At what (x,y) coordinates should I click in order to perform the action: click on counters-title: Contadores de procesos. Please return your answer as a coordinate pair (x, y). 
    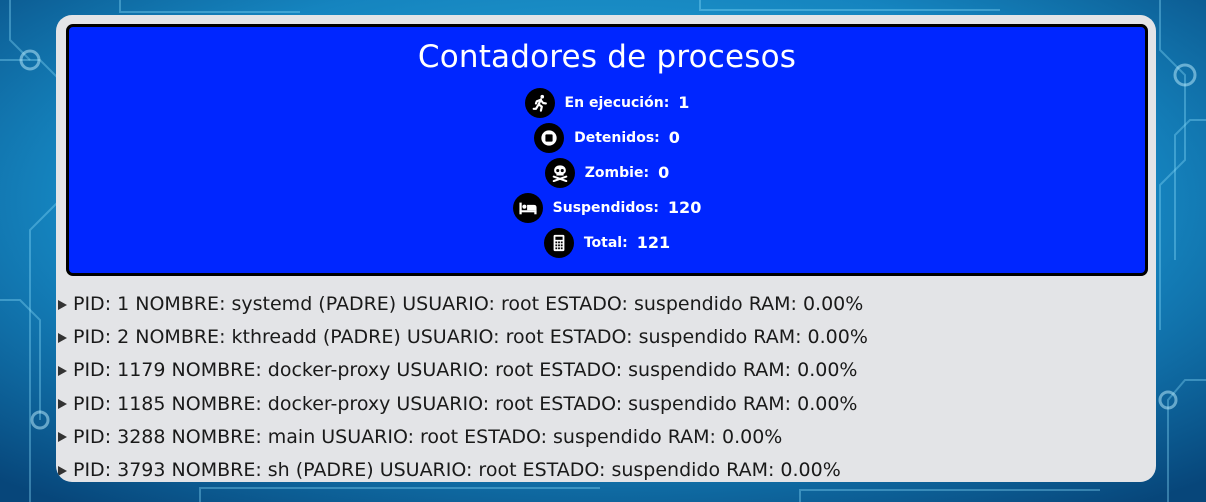
    Looking at the image, I should click on (607, 57).